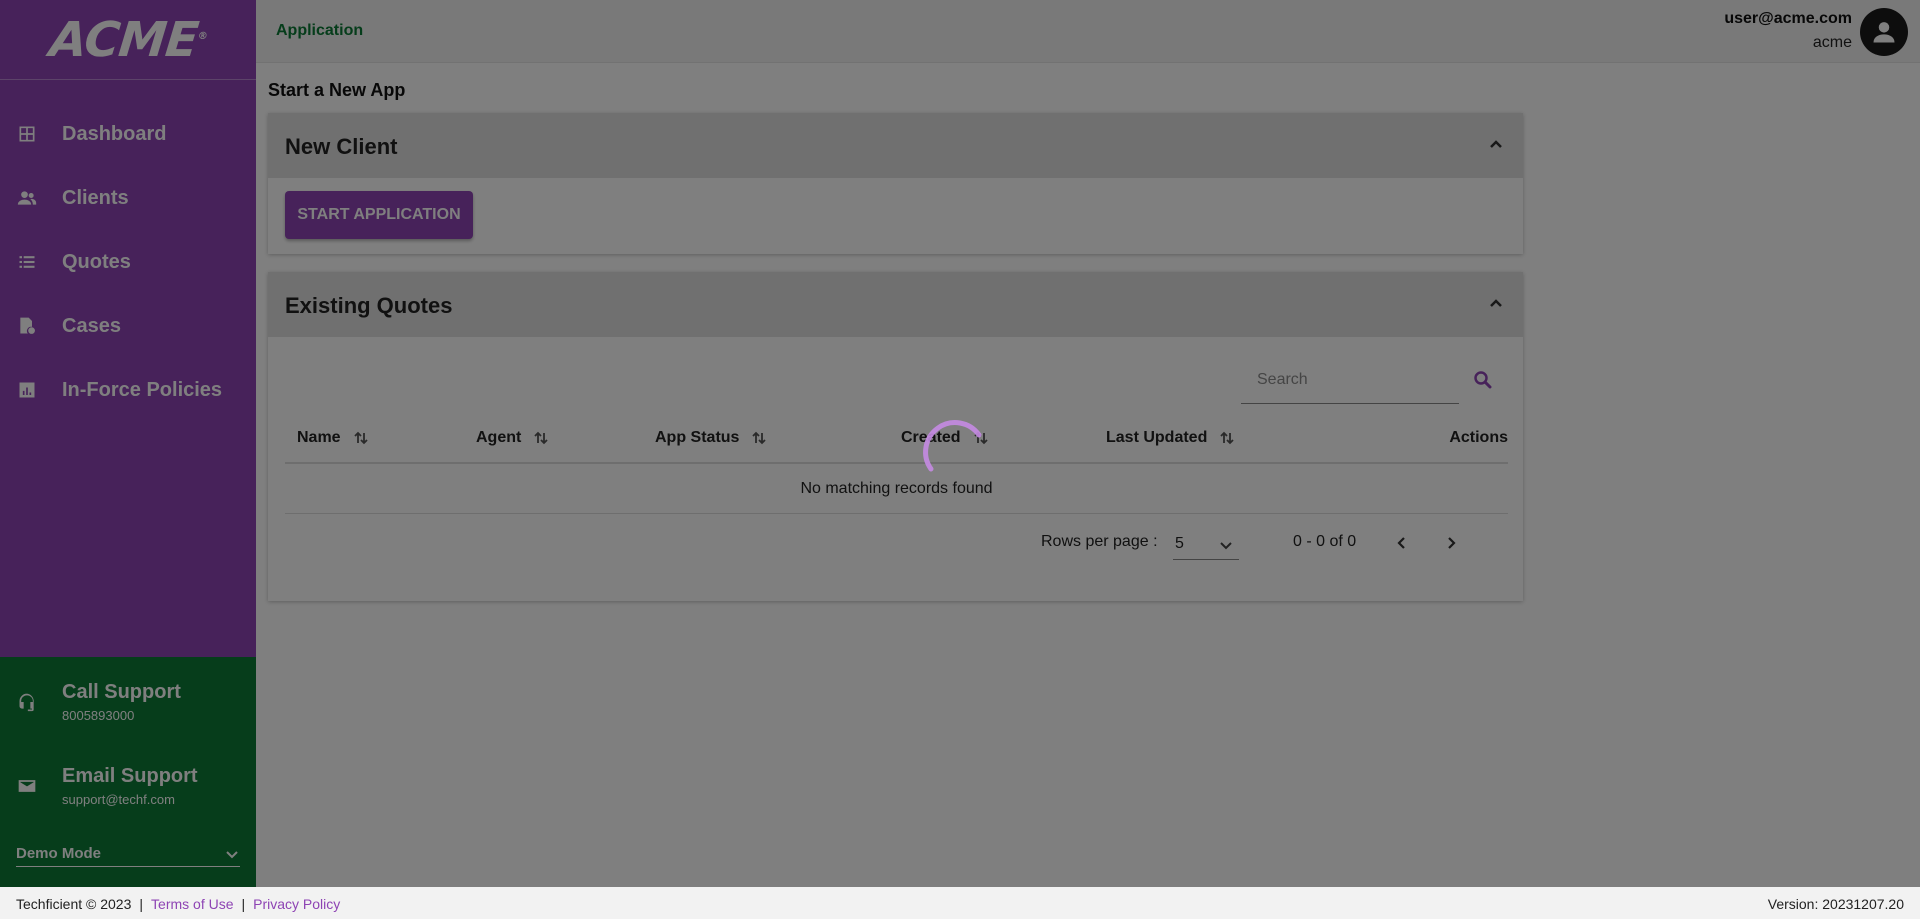 The width and height of the screenshot is (1920, 919). Describe the element at coordinates (1788, 18) in the screenshot. I see `user-email: user@acme.com` at that location.